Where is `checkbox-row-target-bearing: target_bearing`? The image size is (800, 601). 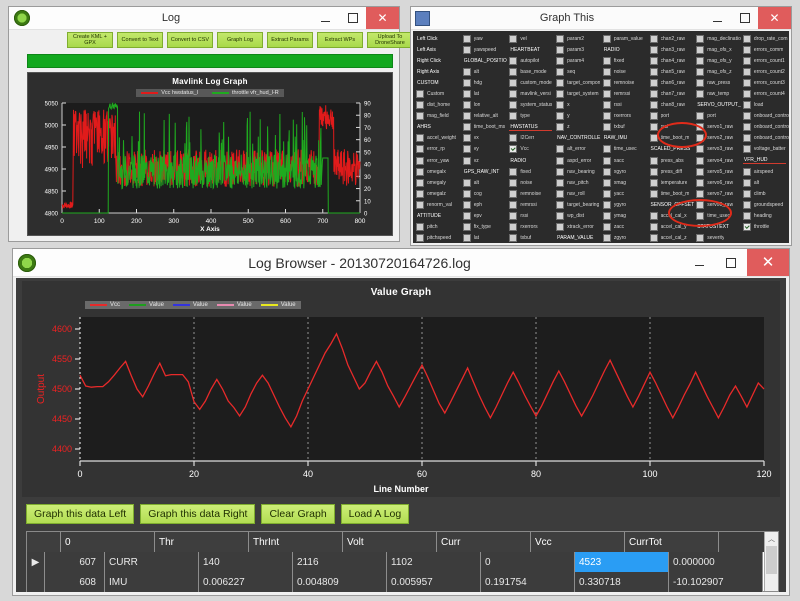 checkbox-row-target-bearing: target_bearing is located at coordinates (578, 204).